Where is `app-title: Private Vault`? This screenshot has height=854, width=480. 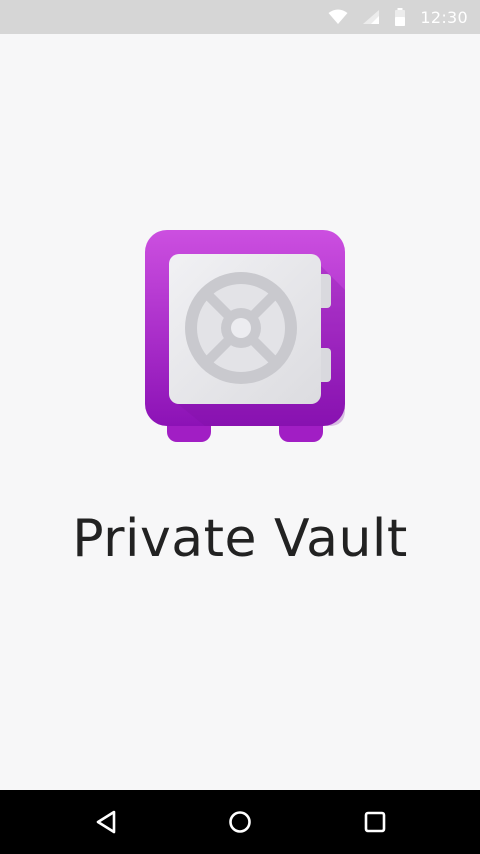
app-title: Private Vault is located at coordinates (240, 539).